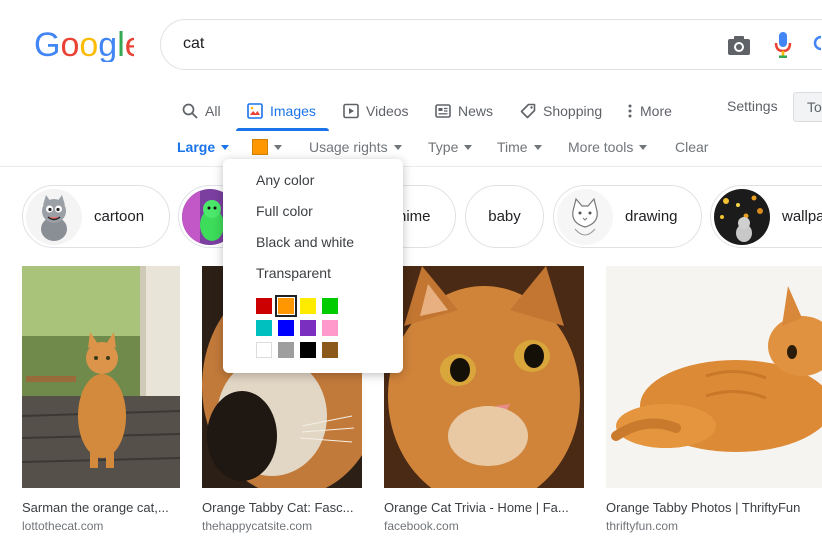 The height and width of the screenshot is (548, 822). What do you see at coordinates (351, 111) in the screenshot?
I see `video-icon` at bounding box center [351, 111].